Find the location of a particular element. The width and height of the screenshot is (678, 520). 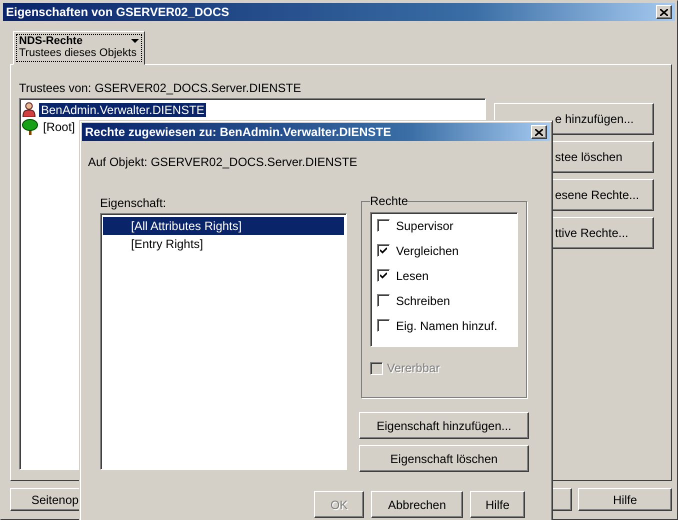

trustee-item: BenAdmin.Verwalter.DIENSTE is located at coordinates (122, 109).